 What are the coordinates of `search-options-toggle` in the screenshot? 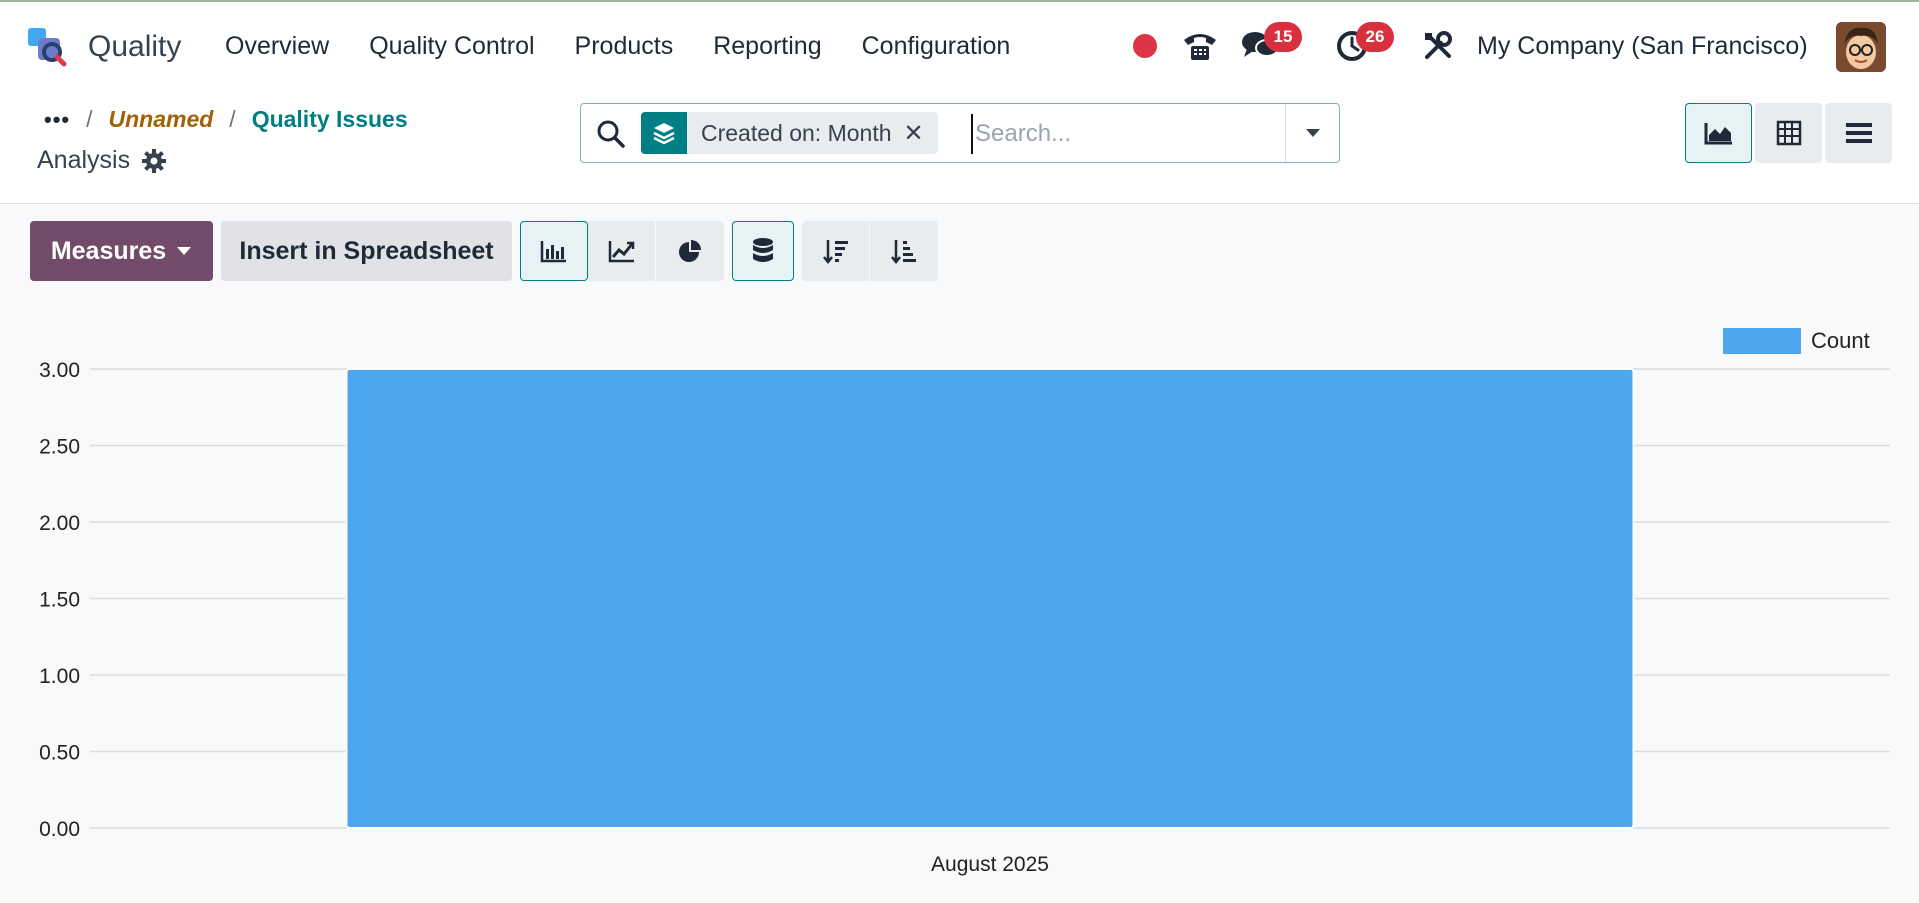 It's located at (1312, 133).